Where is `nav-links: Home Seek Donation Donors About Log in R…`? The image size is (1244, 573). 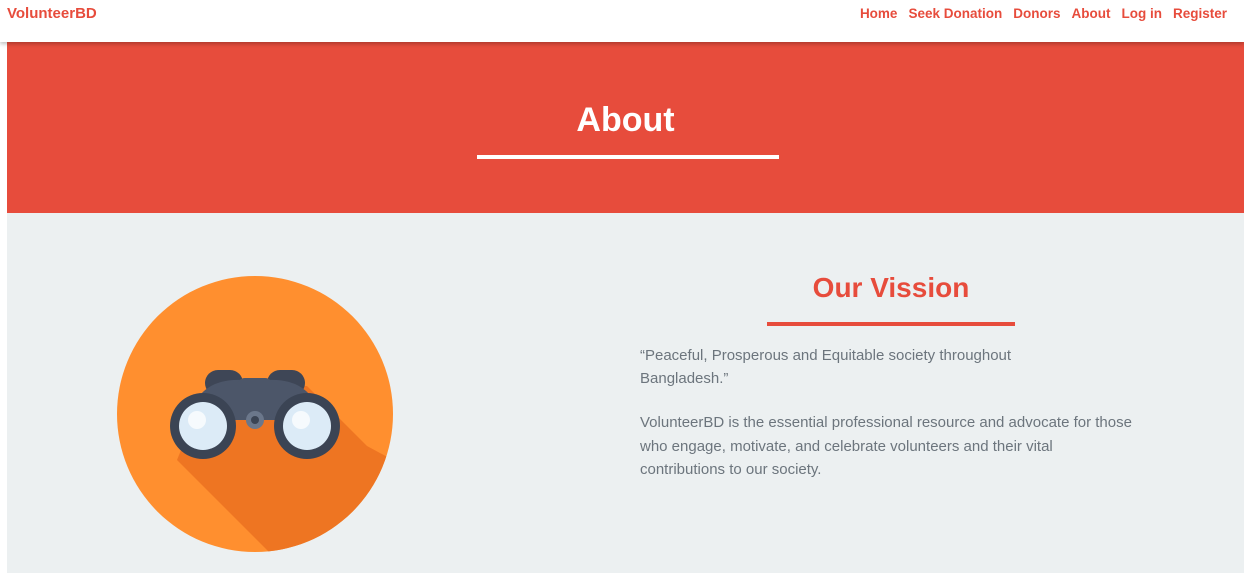 nav-links: Home Seek Donation Donors About Log in R… is located at coordinates (1043, 13).